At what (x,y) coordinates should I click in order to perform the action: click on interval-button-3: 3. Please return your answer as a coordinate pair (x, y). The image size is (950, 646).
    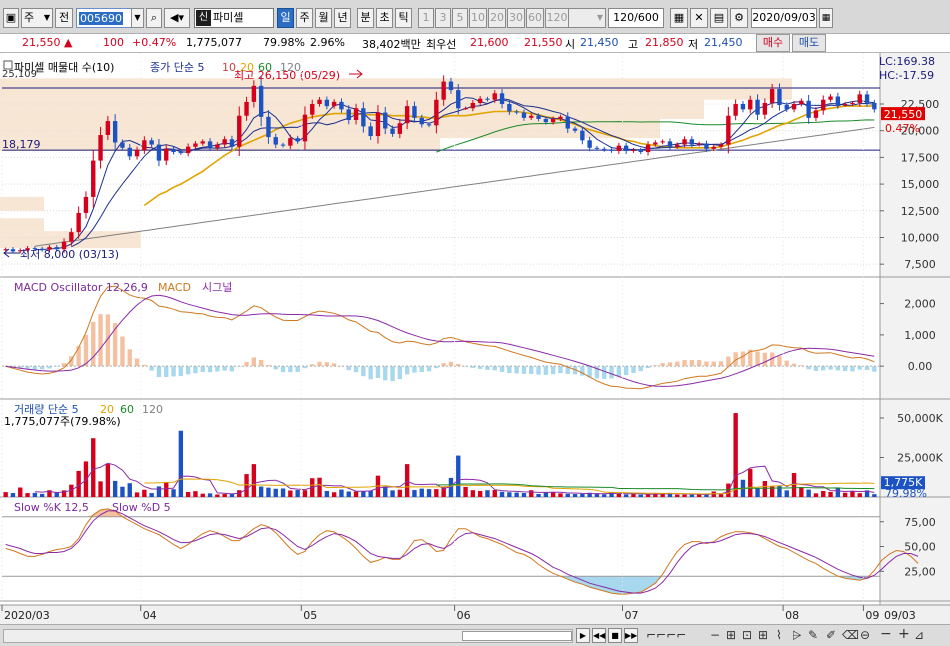
    Looking at the image, I should click on (443, 18).